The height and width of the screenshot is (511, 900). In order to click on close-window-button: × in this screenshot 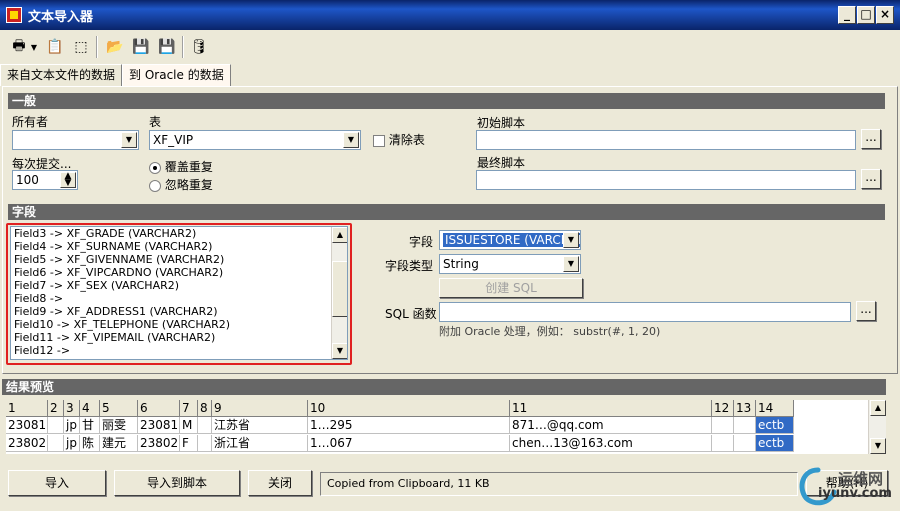, I will do `click(885, 15)`.